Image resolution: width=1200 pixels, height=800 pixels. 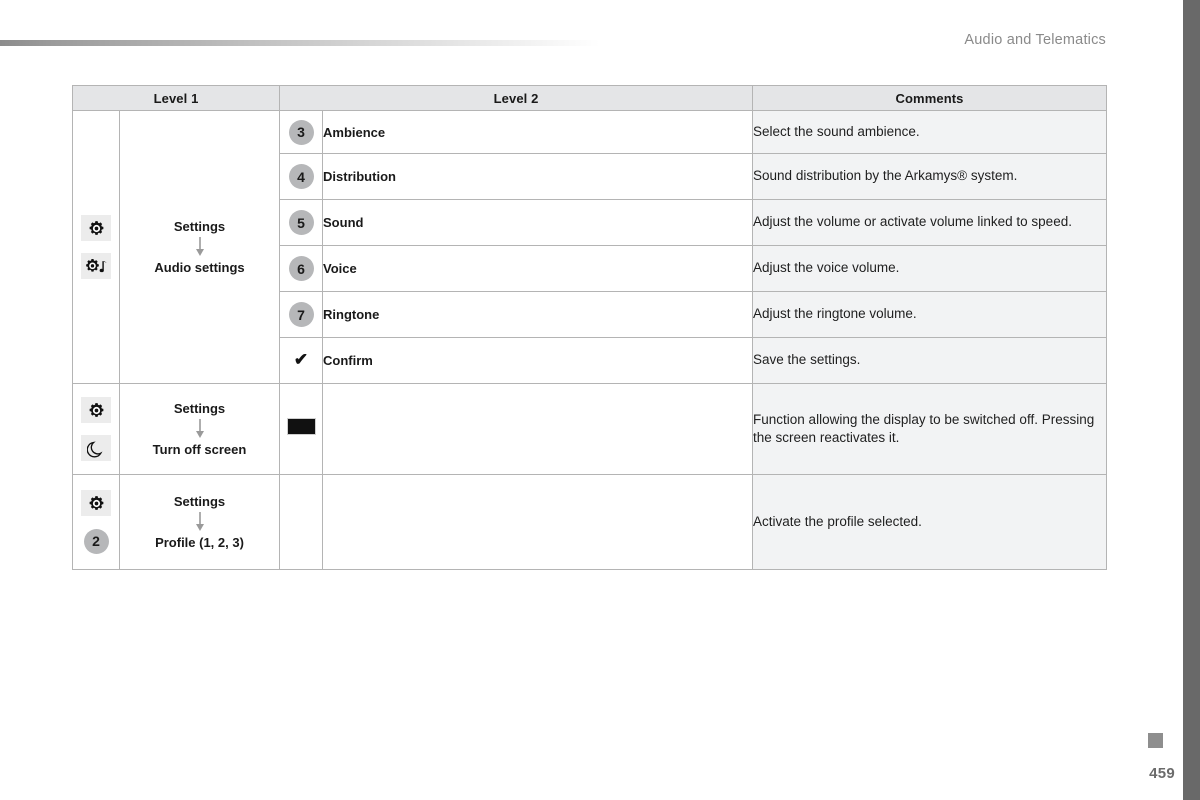 I want to click on table-header-row: Level 1 Level 2 Comments, so click(x=589, y=98).